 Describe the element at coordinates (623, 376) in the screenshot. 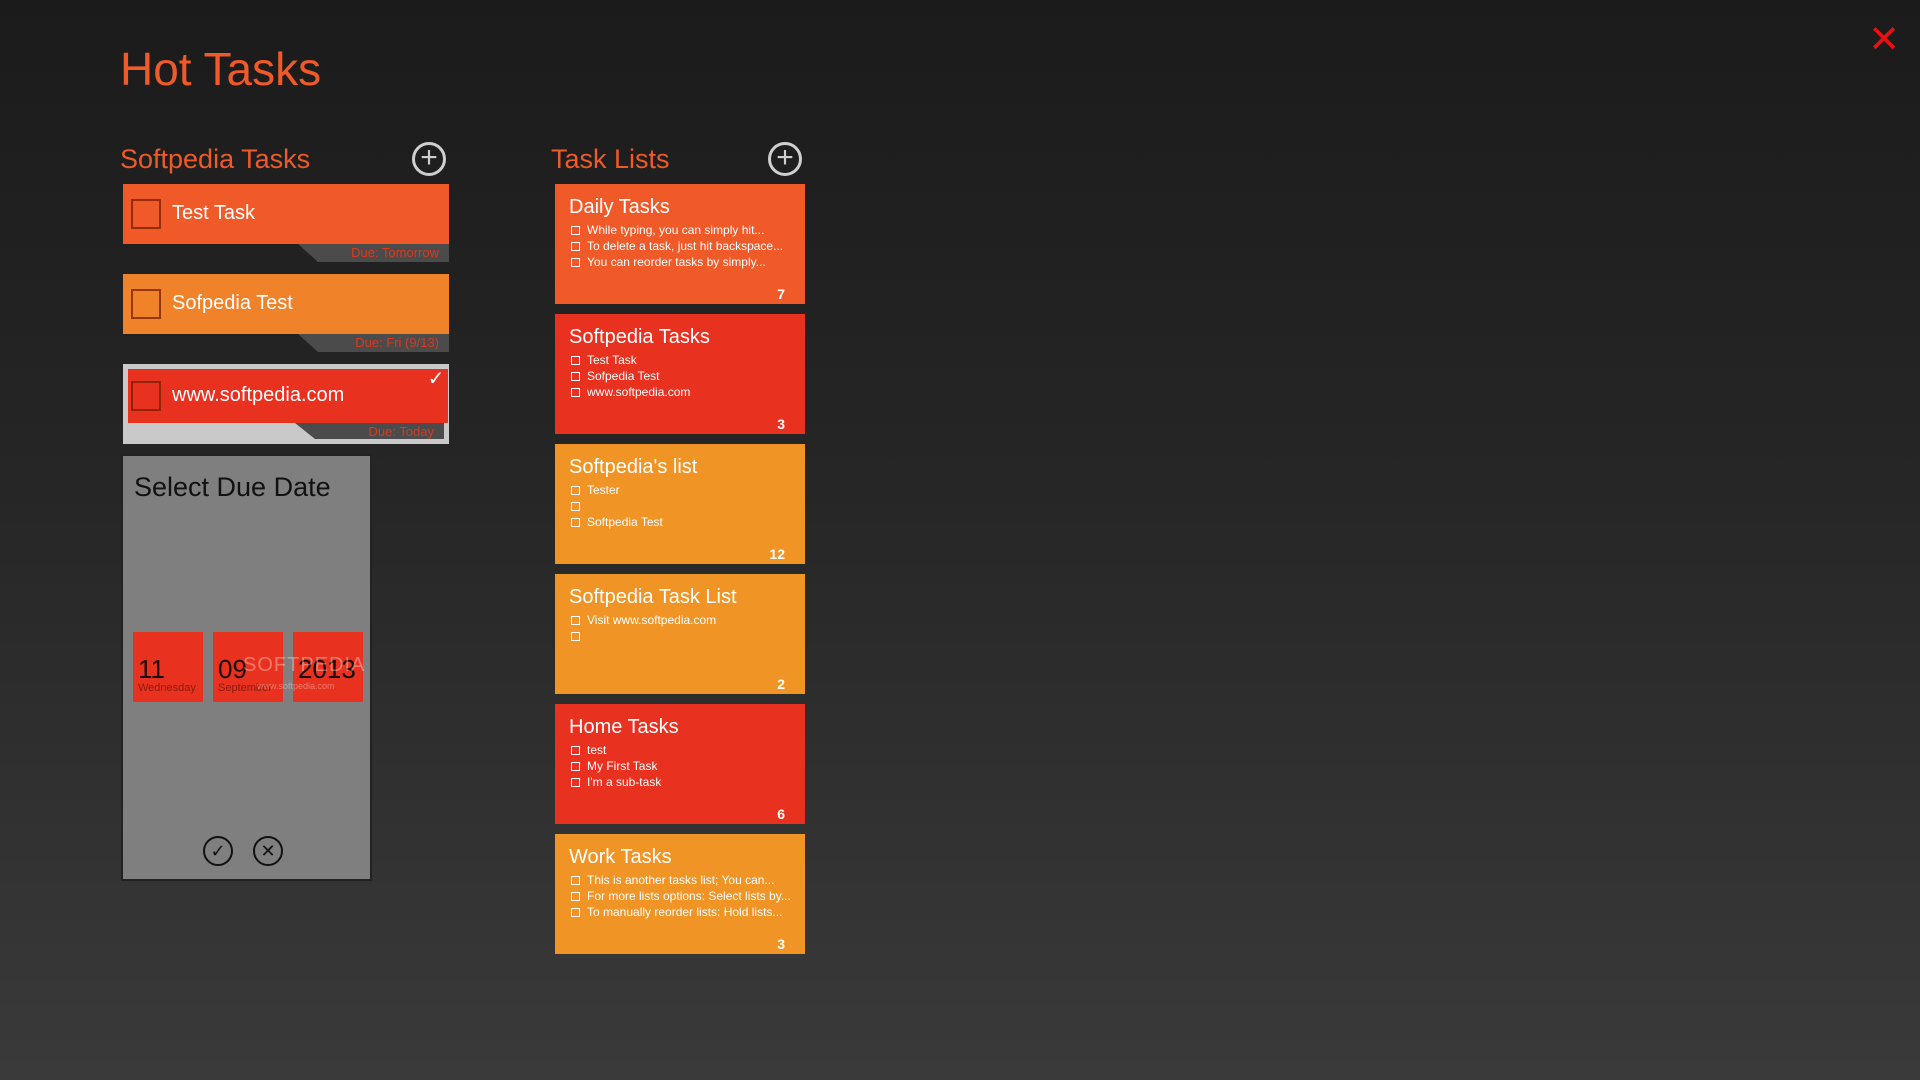

I see `list-item: Sofpedia Test` at that location.